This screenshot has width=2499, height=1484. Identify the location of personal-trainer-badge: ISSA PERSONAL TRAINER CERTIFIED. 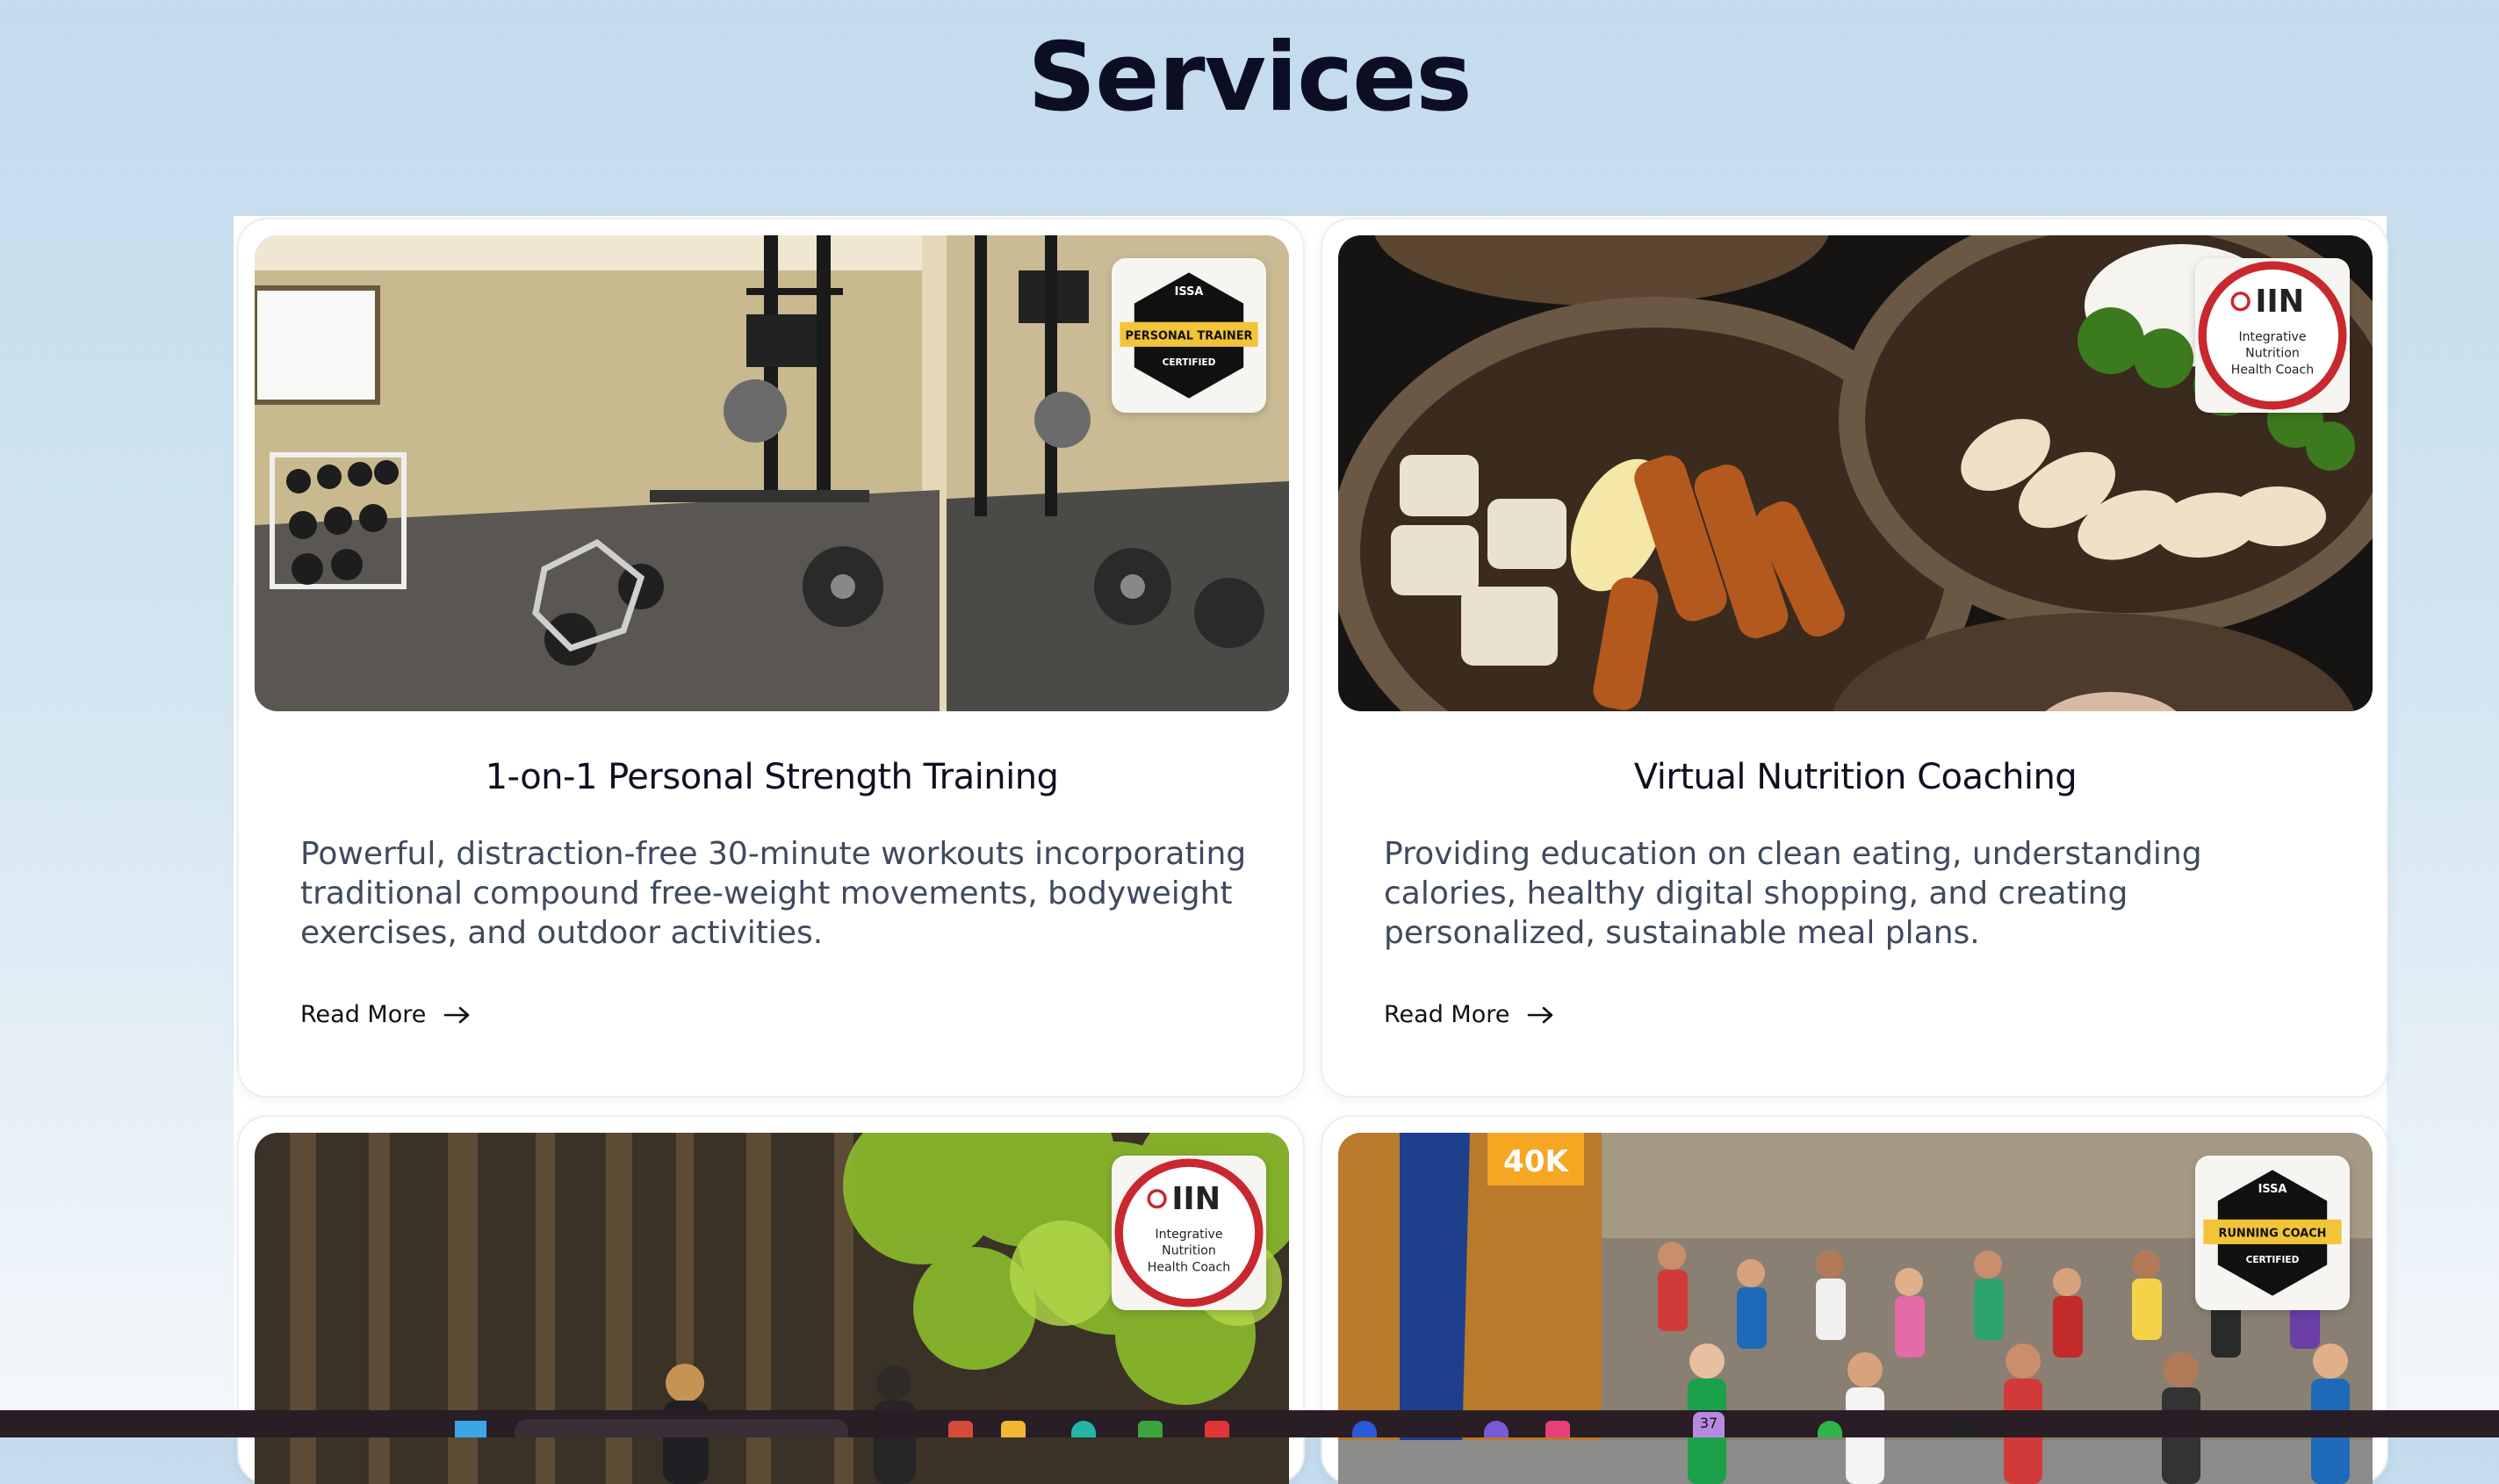
(1189, 335).